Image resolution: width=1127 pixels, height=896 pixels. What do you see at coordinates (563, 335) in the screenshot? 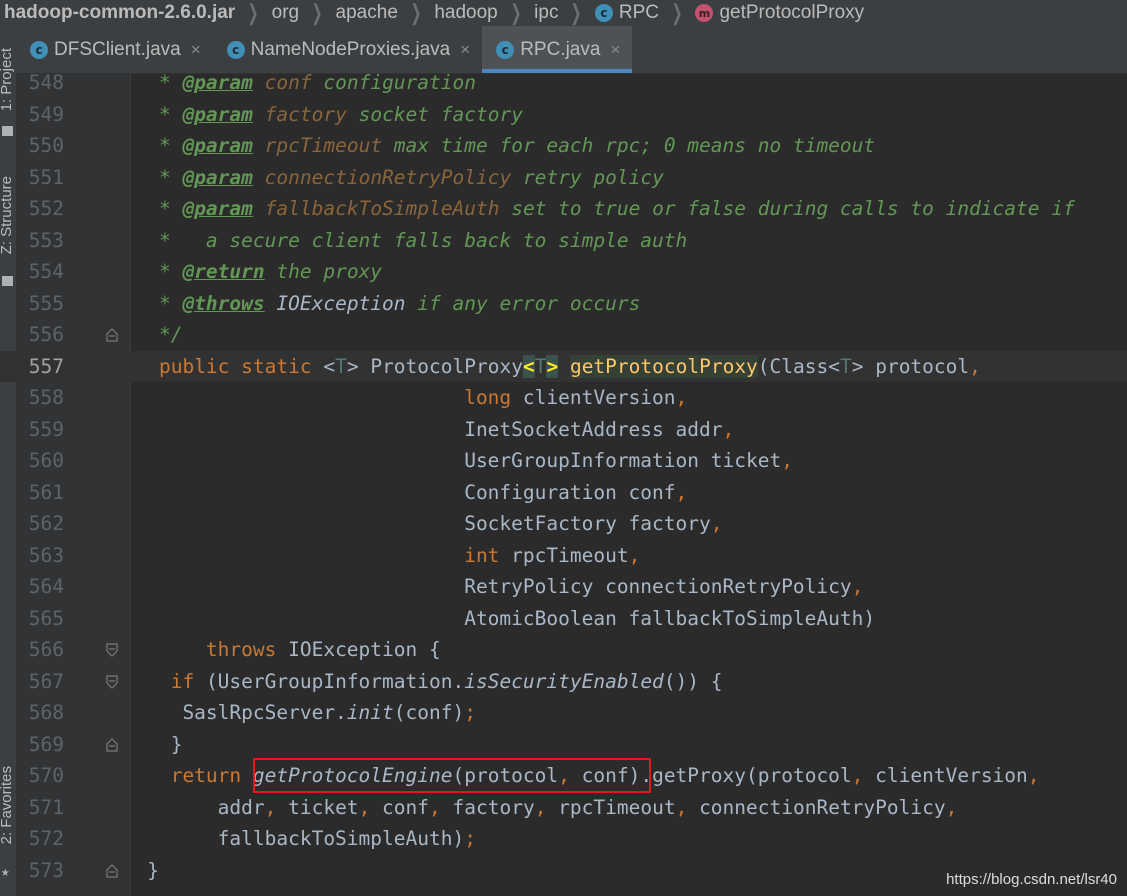
I see `code-line: 556 */` at bounding box center [563, 335].